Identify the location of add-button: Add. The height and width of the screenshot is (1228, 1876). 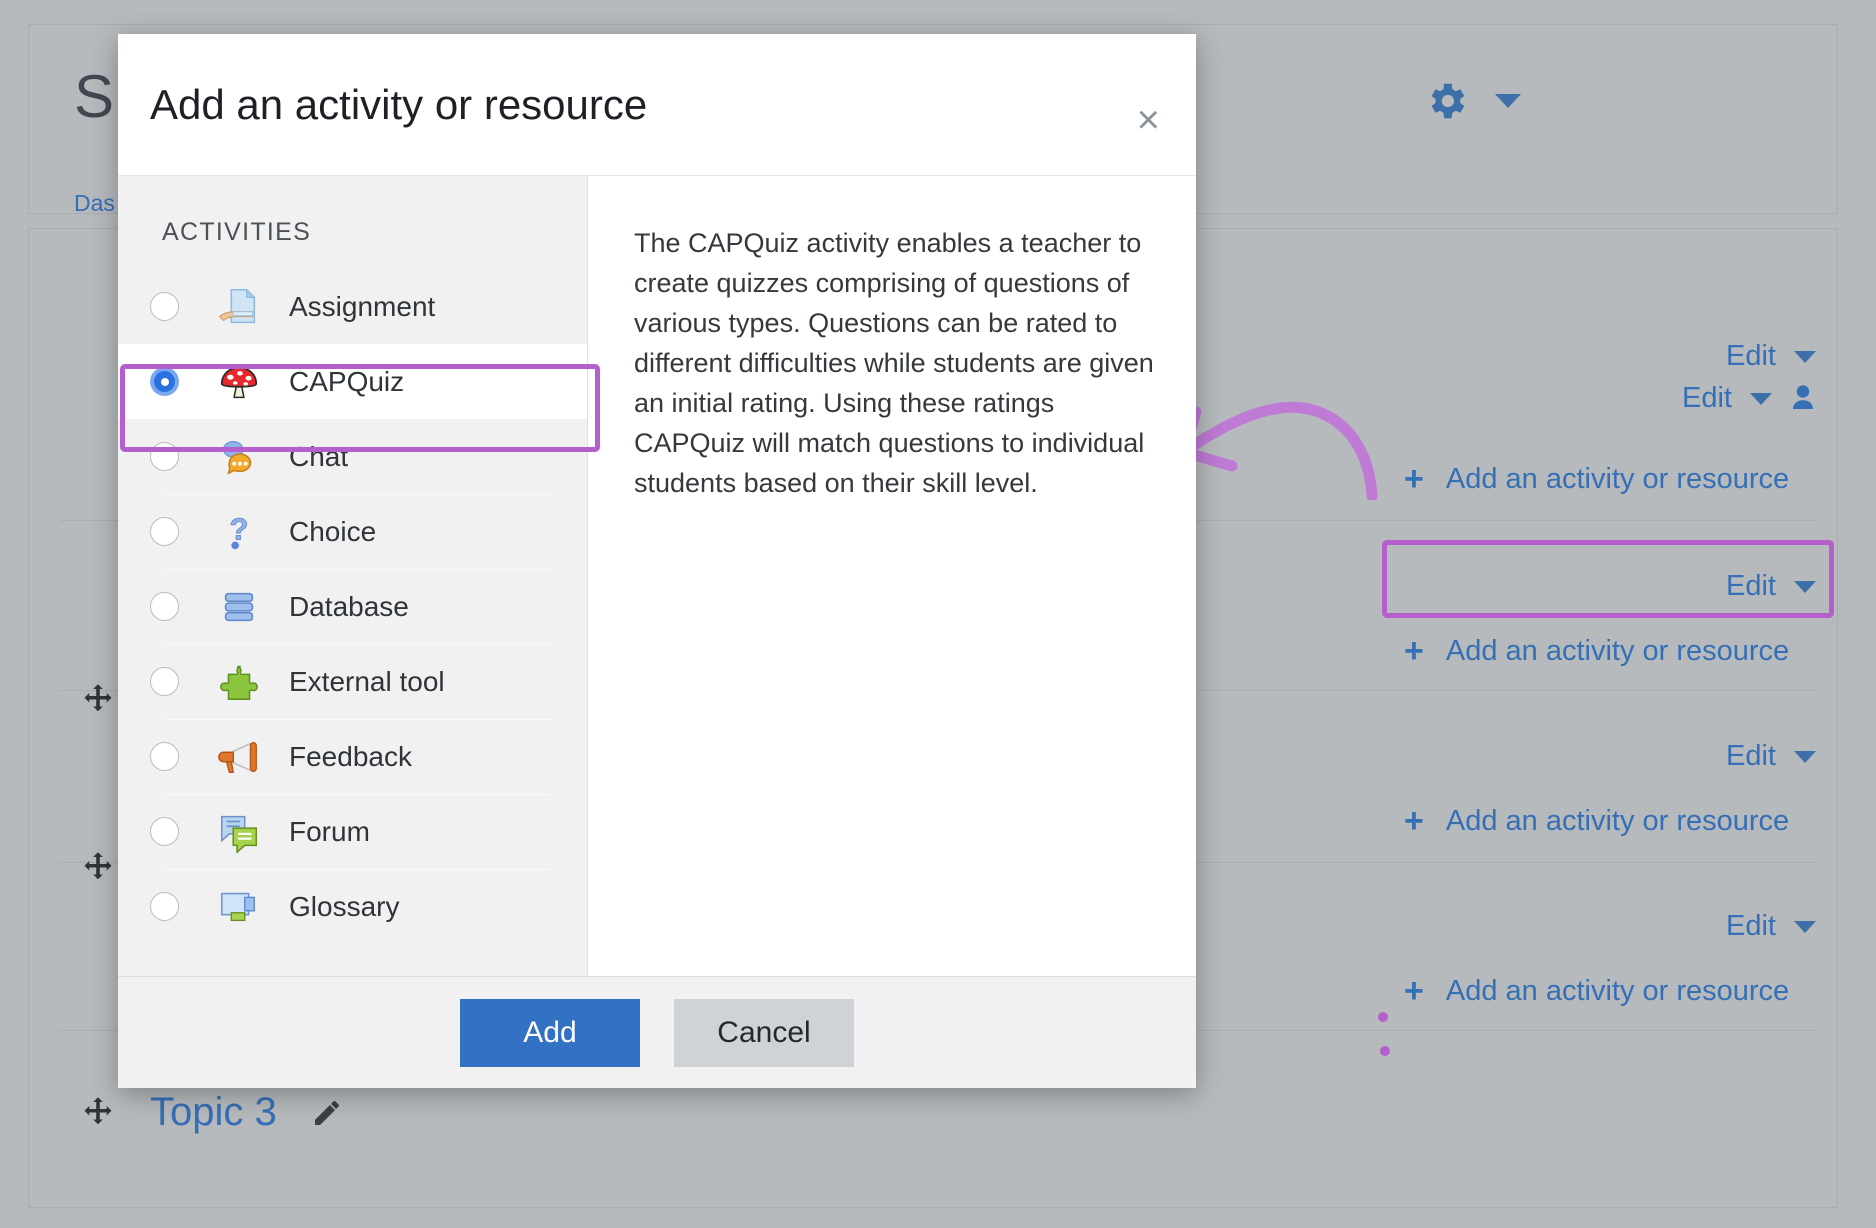
(550, 1032).